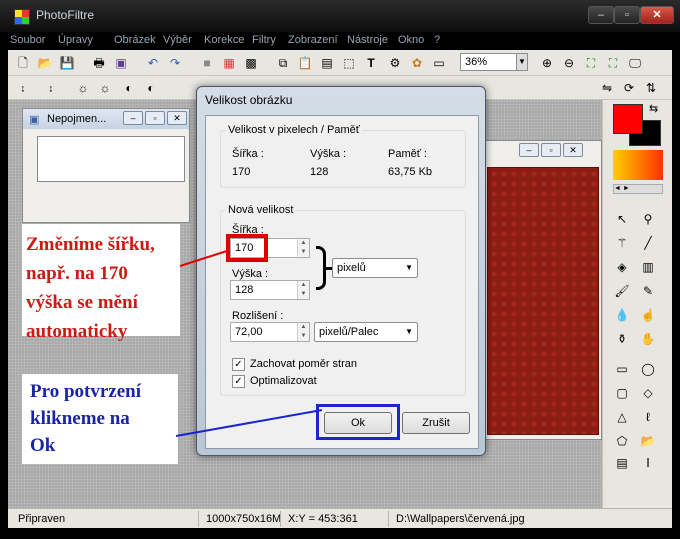 The width and height of the screenshot is (680, 539). I want to click on annotation-arrows, so click(249, 343).